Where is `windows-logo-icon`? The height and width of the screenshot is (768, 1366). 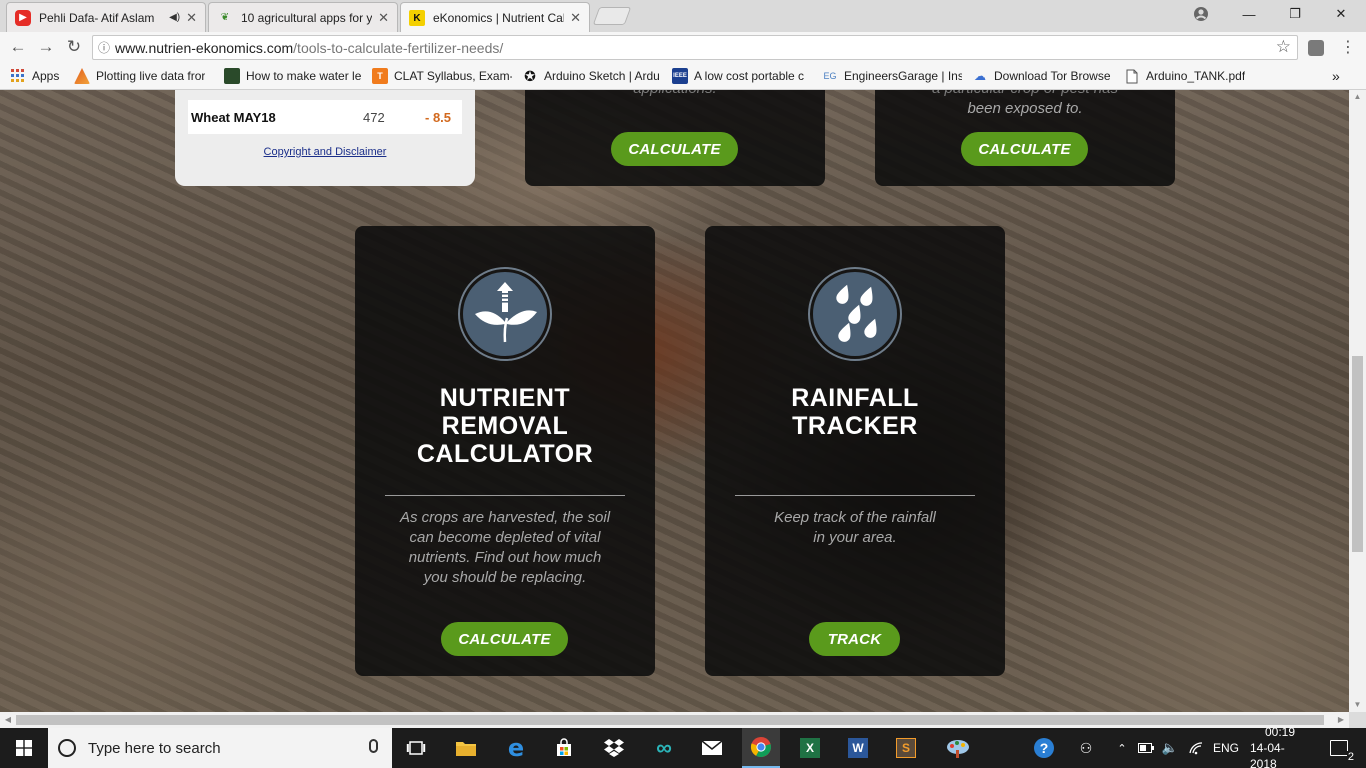 windows-logo-icon is located at coordinates (24, 748).